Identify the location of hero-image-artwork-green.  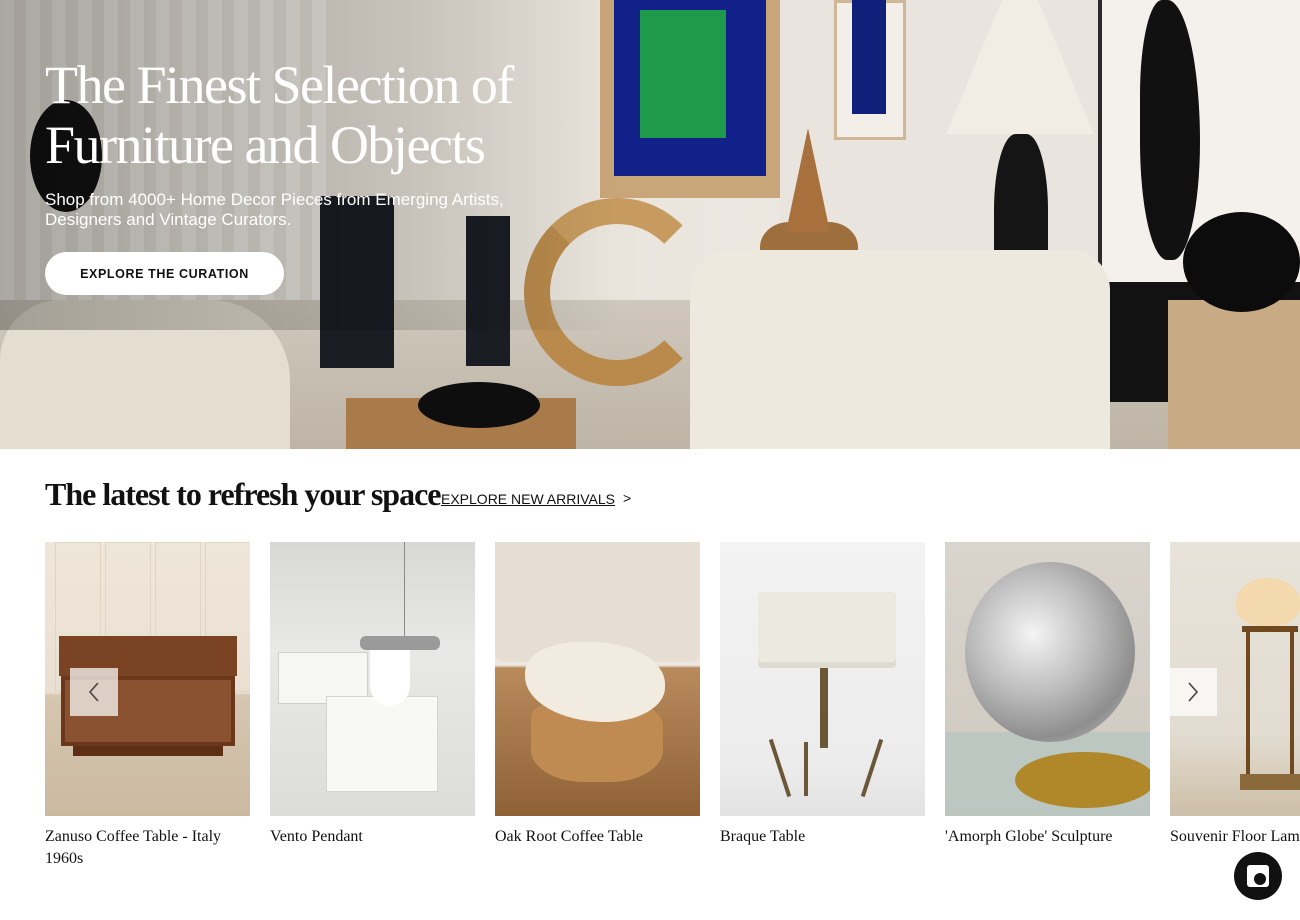
(683, 74).